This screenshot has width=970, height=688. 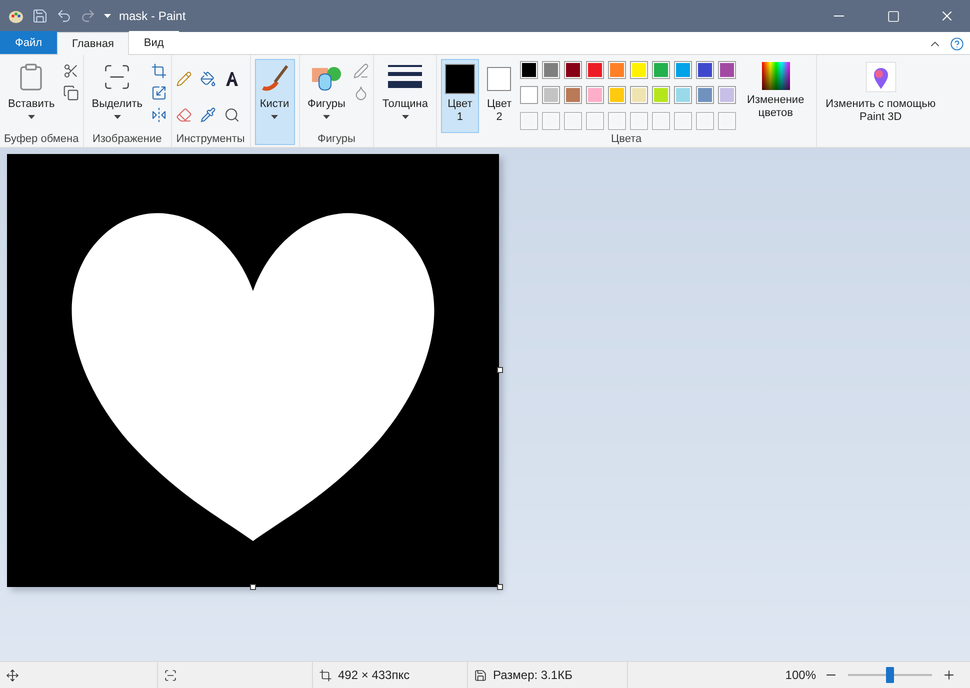 What do you see at coordinates (158, 93) in the screenshot?
I see `resize-icon` at bounding box center [158, 93].